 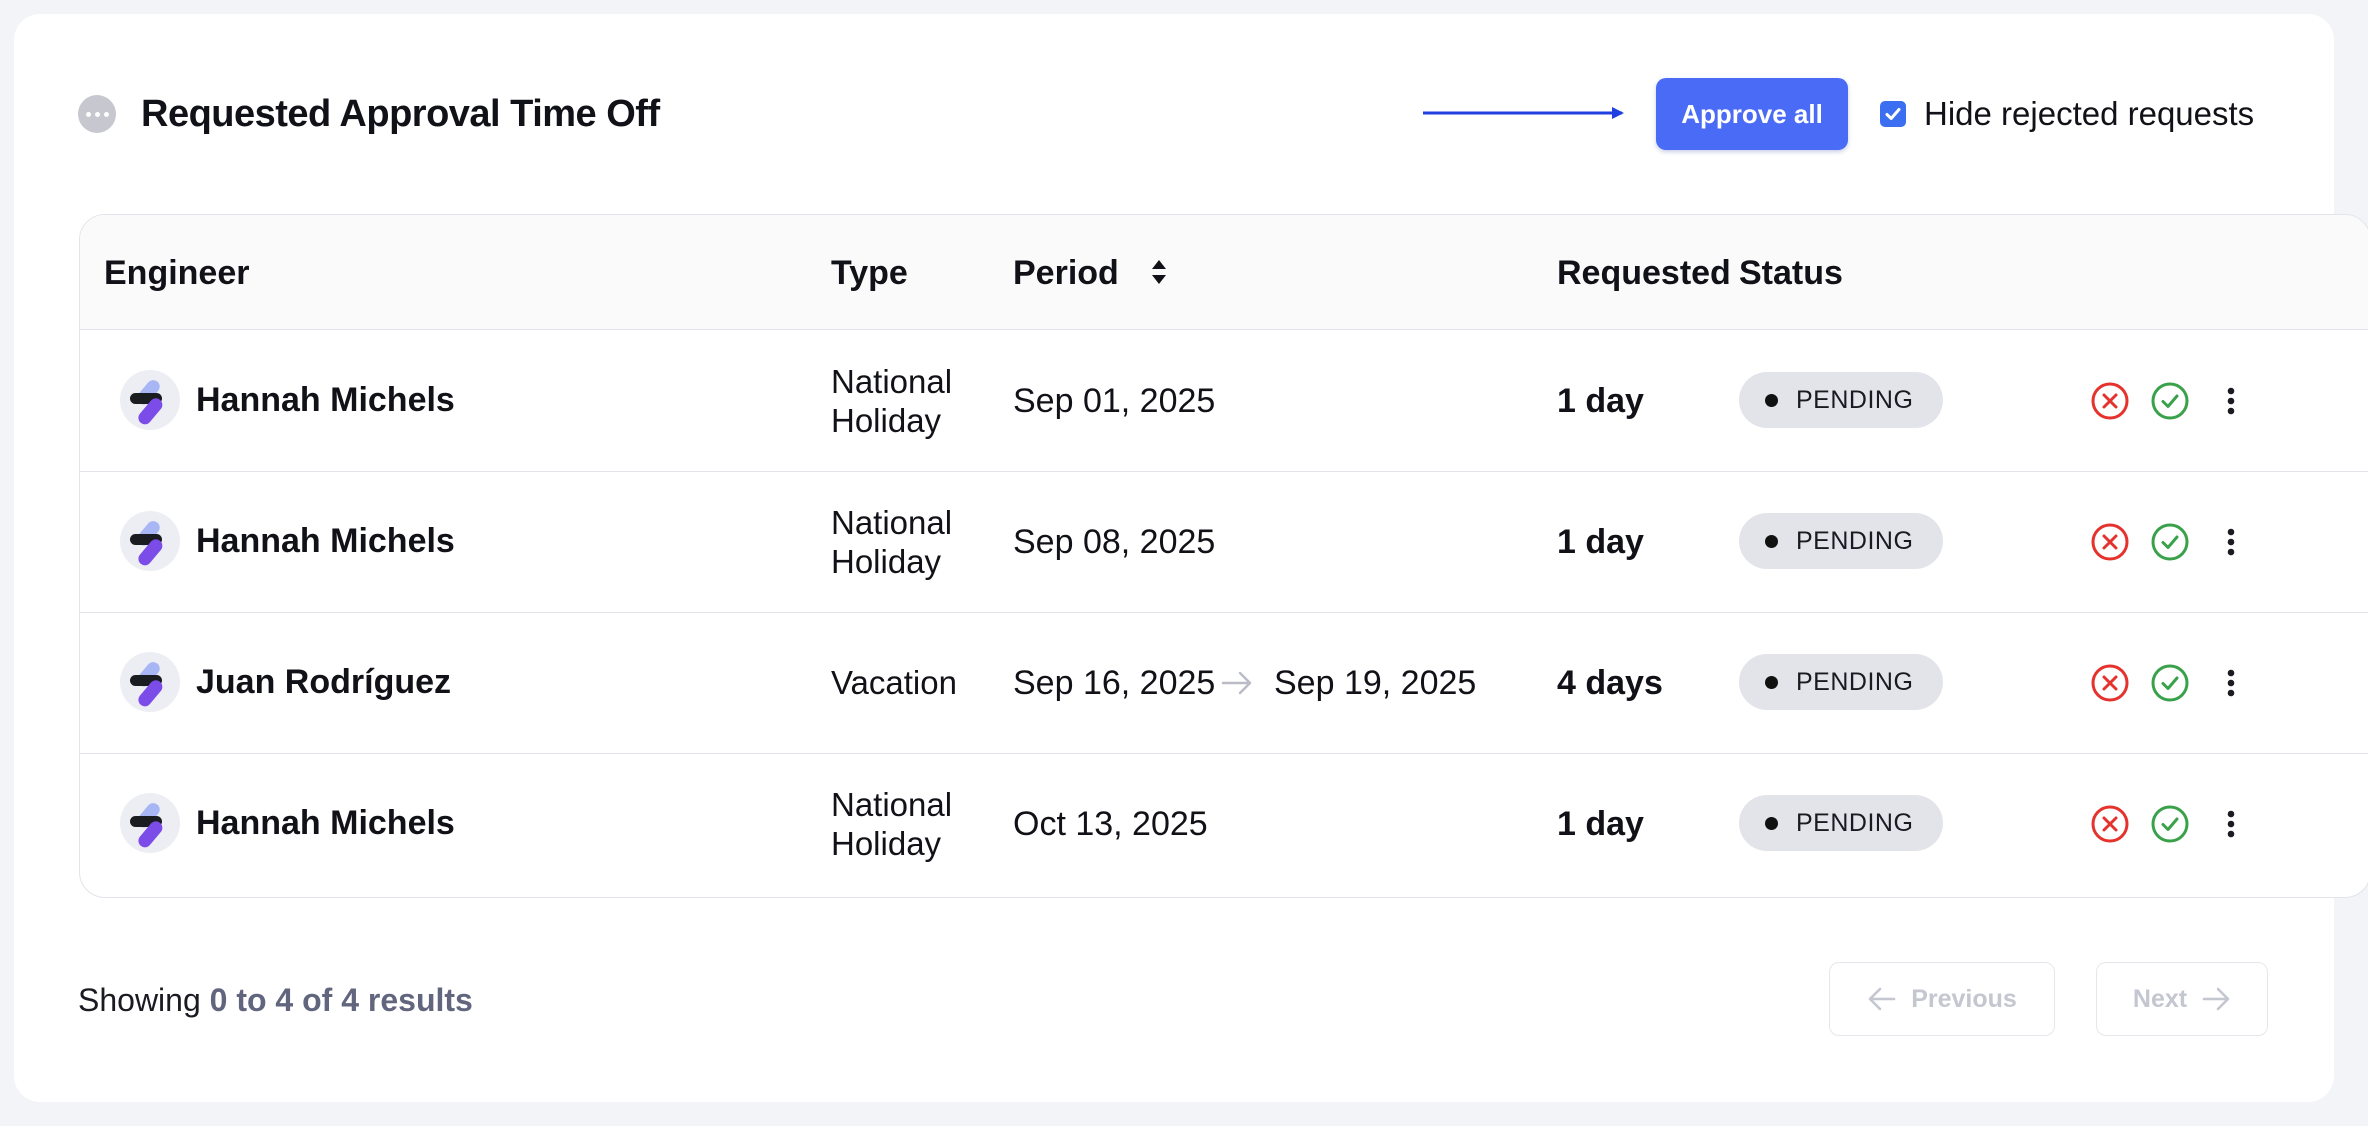 What do you see at coordinates (1644, 273) in the screenshot?
I see `column-header-requested: Requested` at bounding box center [1644, 273].